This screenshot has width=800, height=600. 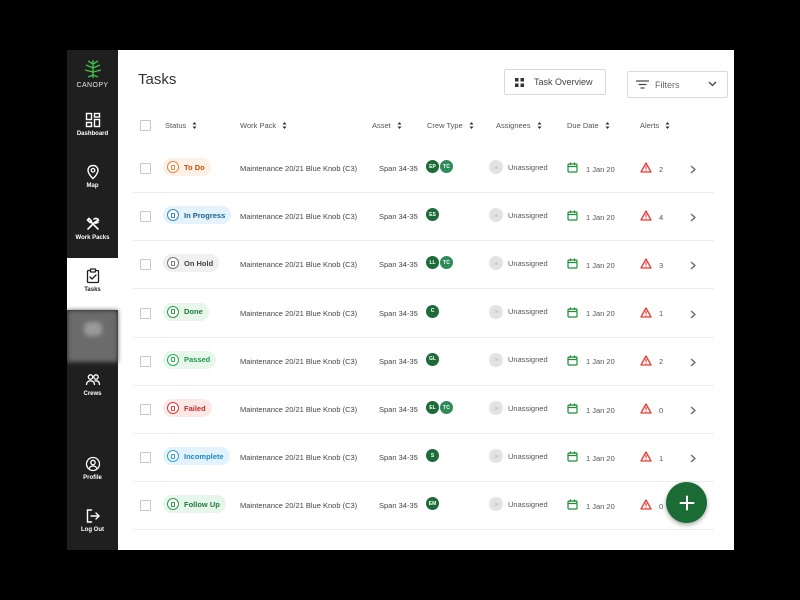 I want to click on status-badge: Passed, so click(x=190, y=359).